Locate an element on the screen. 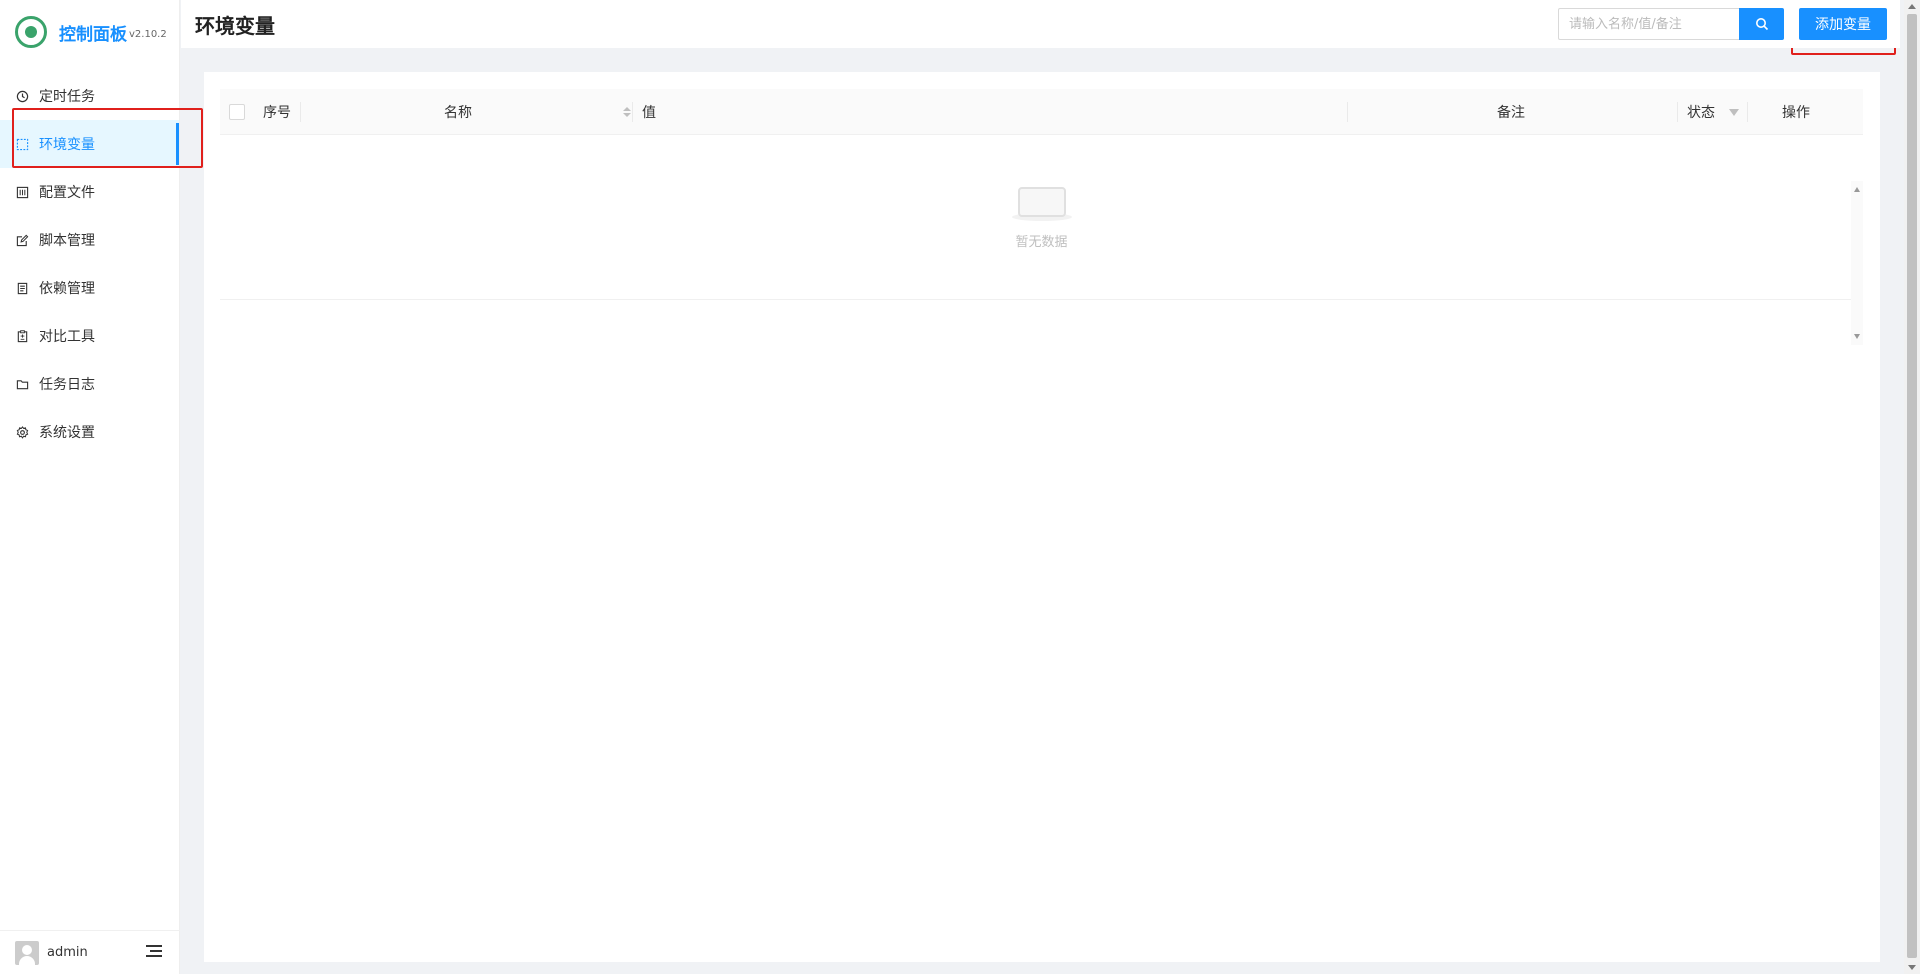 The image size is (1920, 974). column-label: 备注 is located at coordinates (1511, 113).